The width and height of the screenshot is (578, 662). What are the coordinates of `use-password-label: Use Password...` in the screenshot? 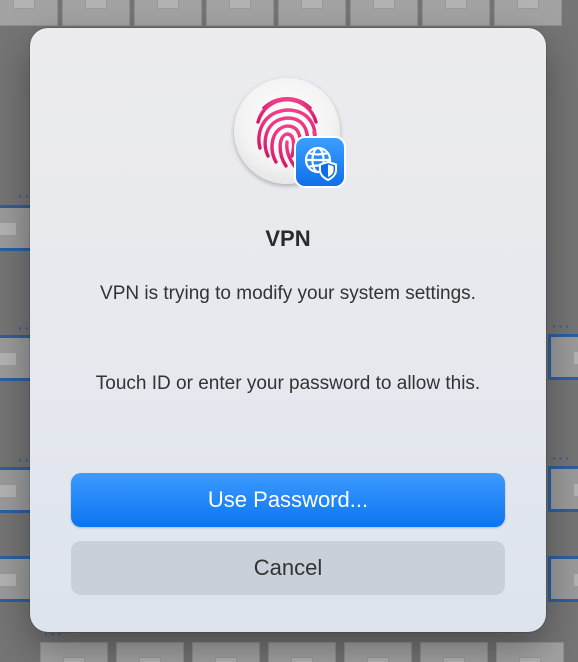 It's located at (288, 499).